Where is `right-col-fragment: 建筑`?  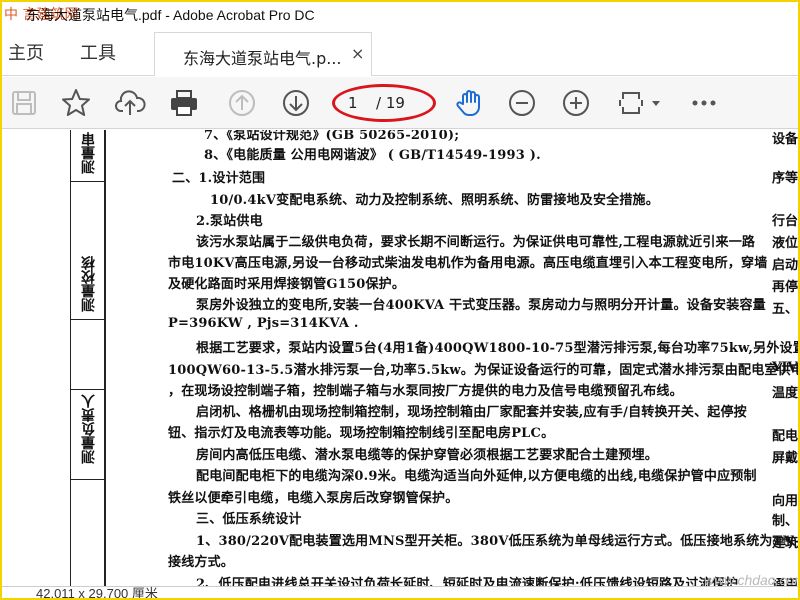
right-col-fragment: 建筑 is located at coordinates (785, 543).